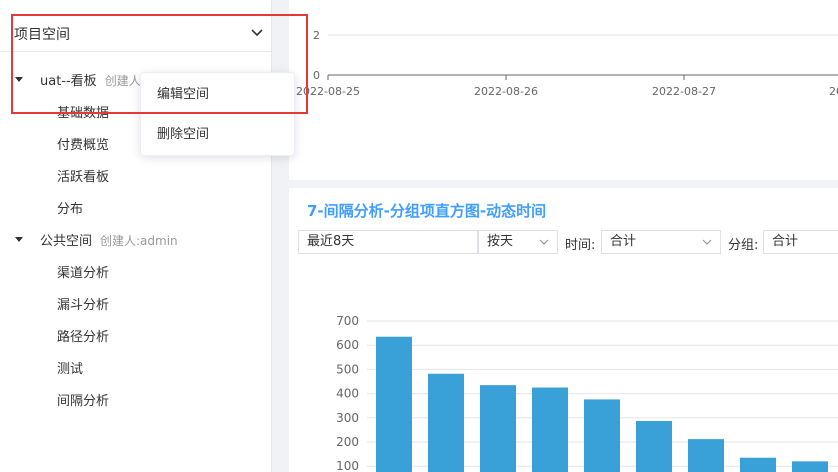 This screenshot has height=472, width=838. What do you see at coordinates (218, 95) in the screenshot?
I see `edit-space-menu-item: 编辑空间` at bounding box center [218, 95].